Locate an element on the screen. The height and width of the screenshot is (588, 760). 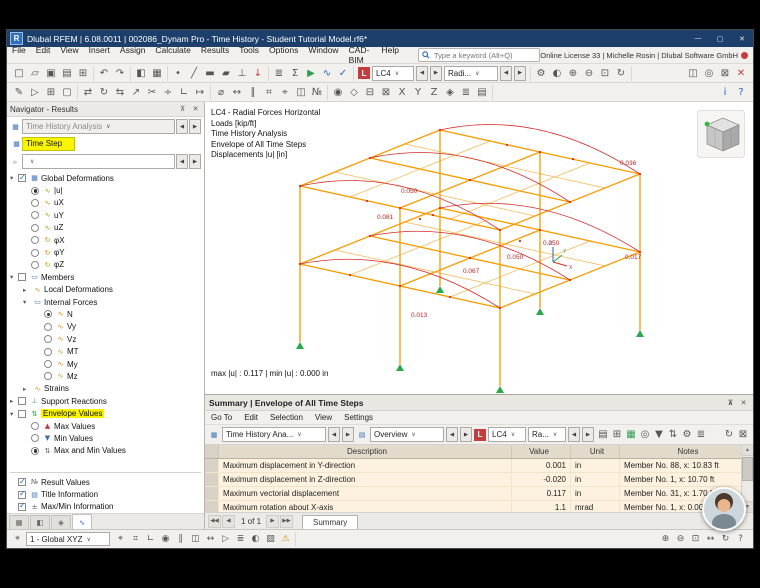
summary-lc-next-button: ▶ is located at coordinates (588, 434).